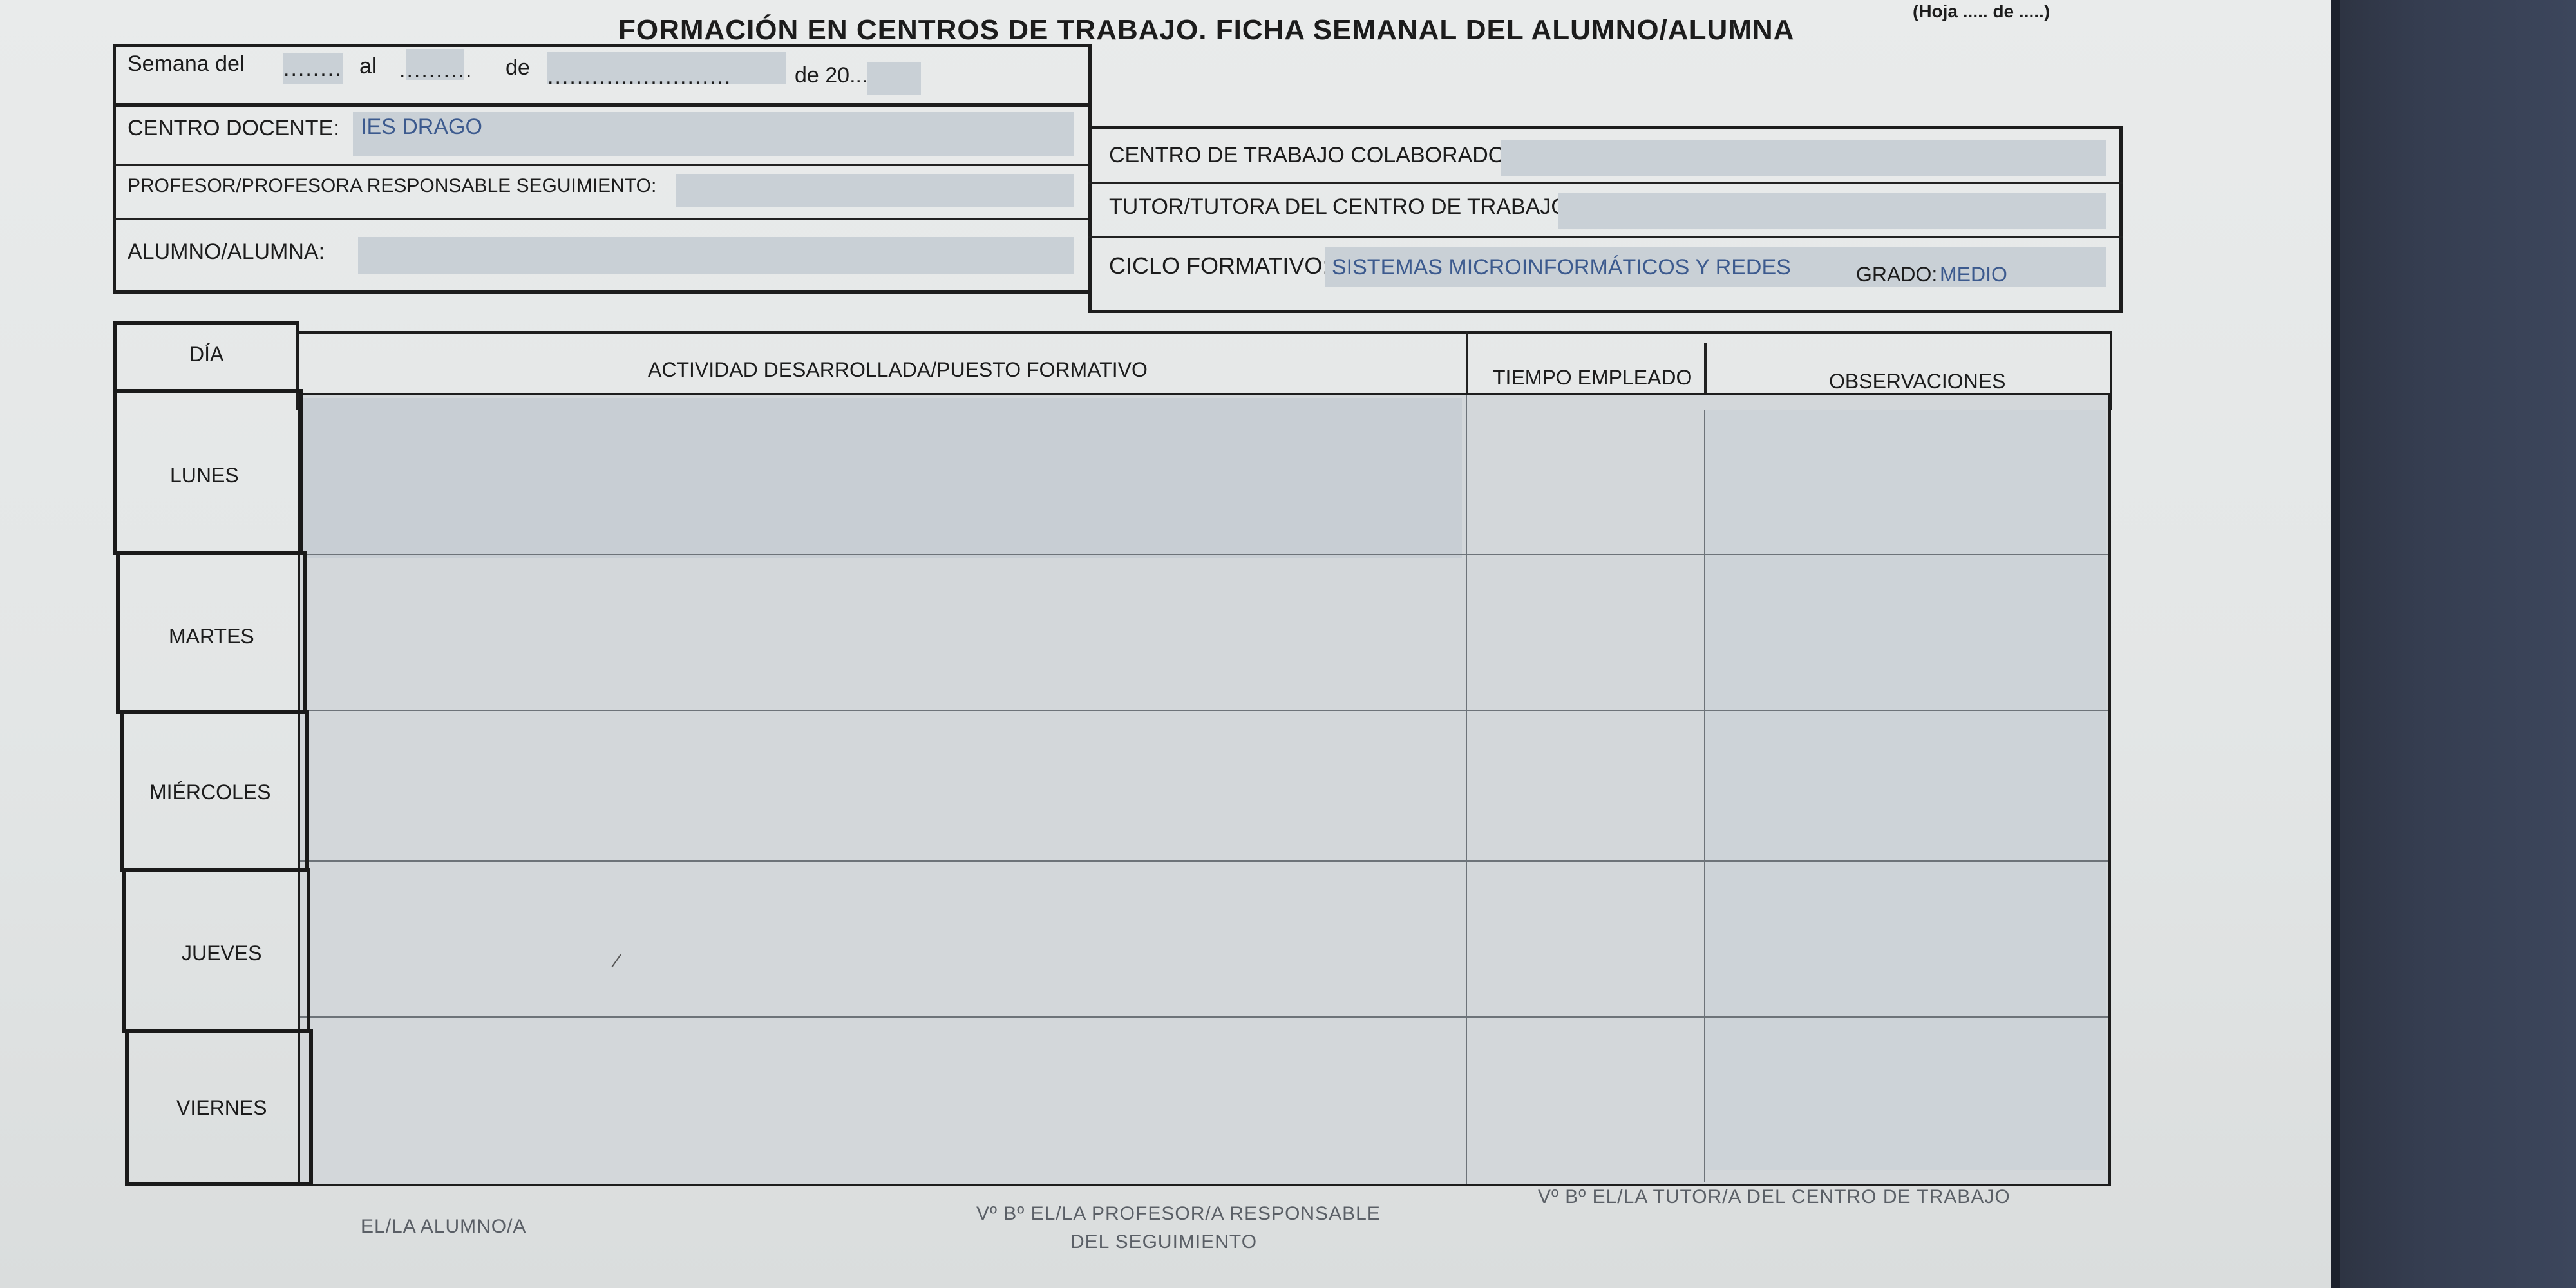  What do you see at coordinates (1319, 155) in the screenshot?
I see `centro-trabajo-label: CENTRO DE TRABAJO COLABORADOR:` at bounding box center [1319, 155].